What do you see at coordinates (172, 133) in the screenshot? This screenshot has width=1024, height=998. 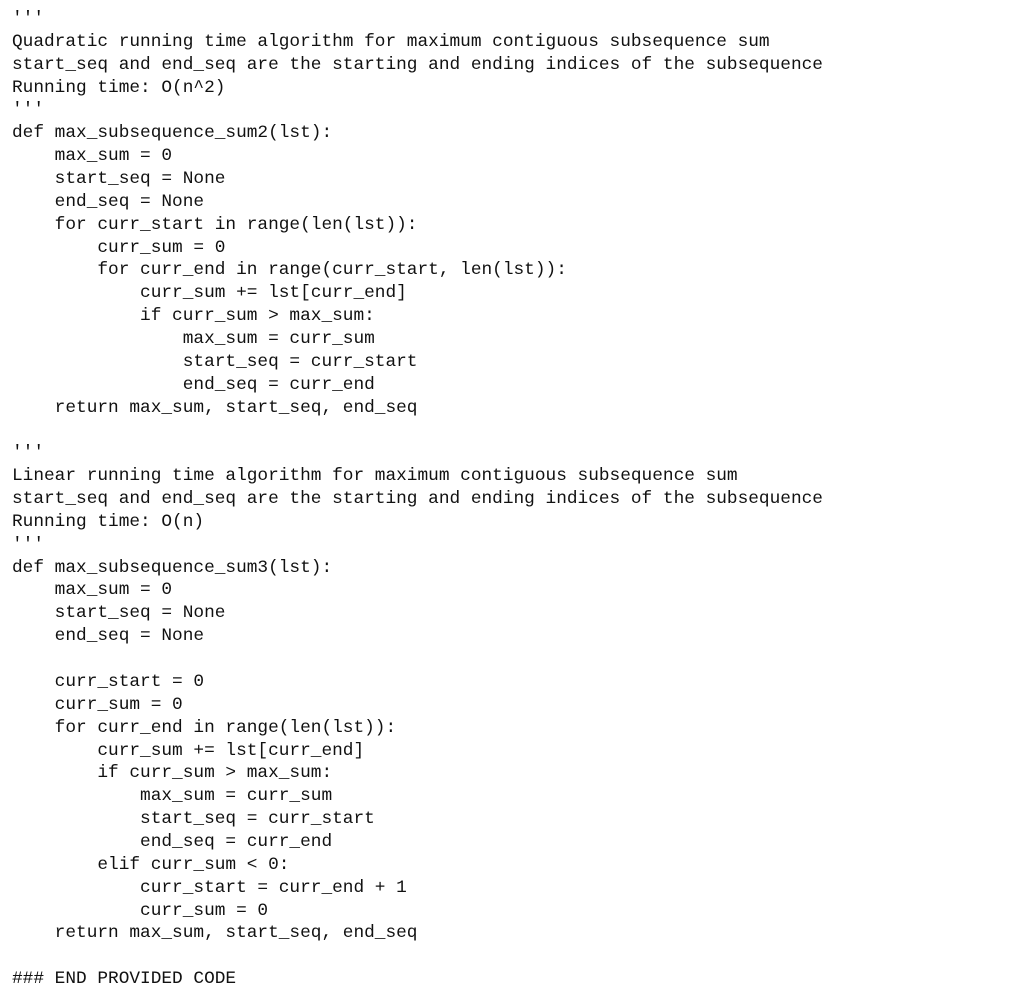 I see `function-def-line: def max_subsequence_sum2(lst):` at bounding box center [172, 133].